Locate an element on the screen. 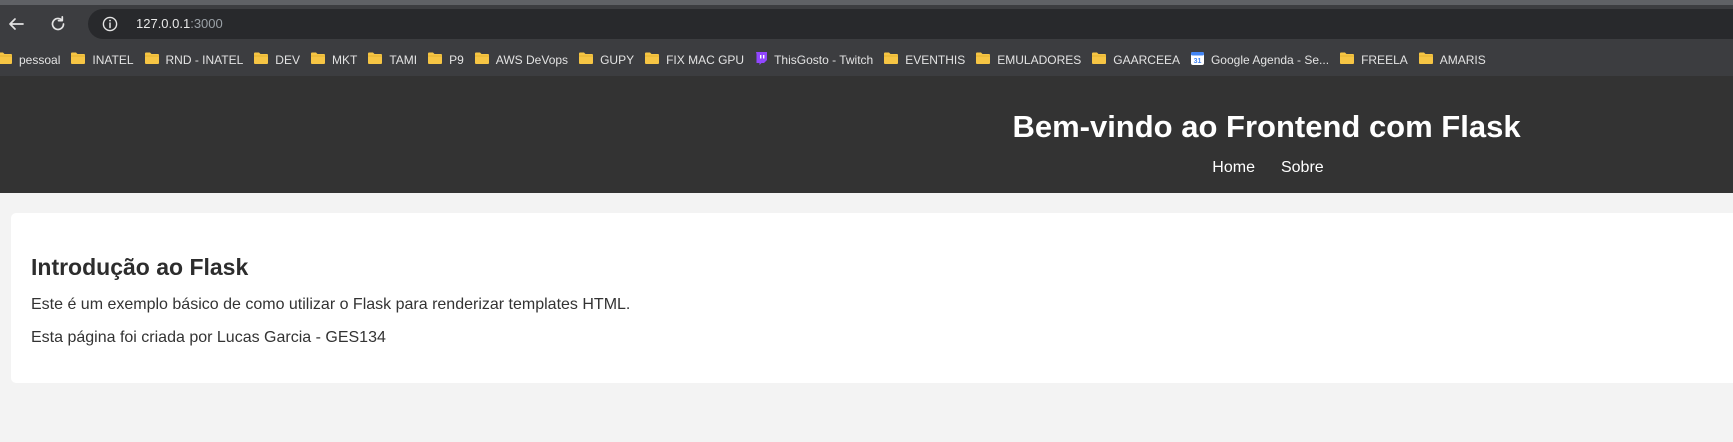  back-button is located at coordinates (16, 24).